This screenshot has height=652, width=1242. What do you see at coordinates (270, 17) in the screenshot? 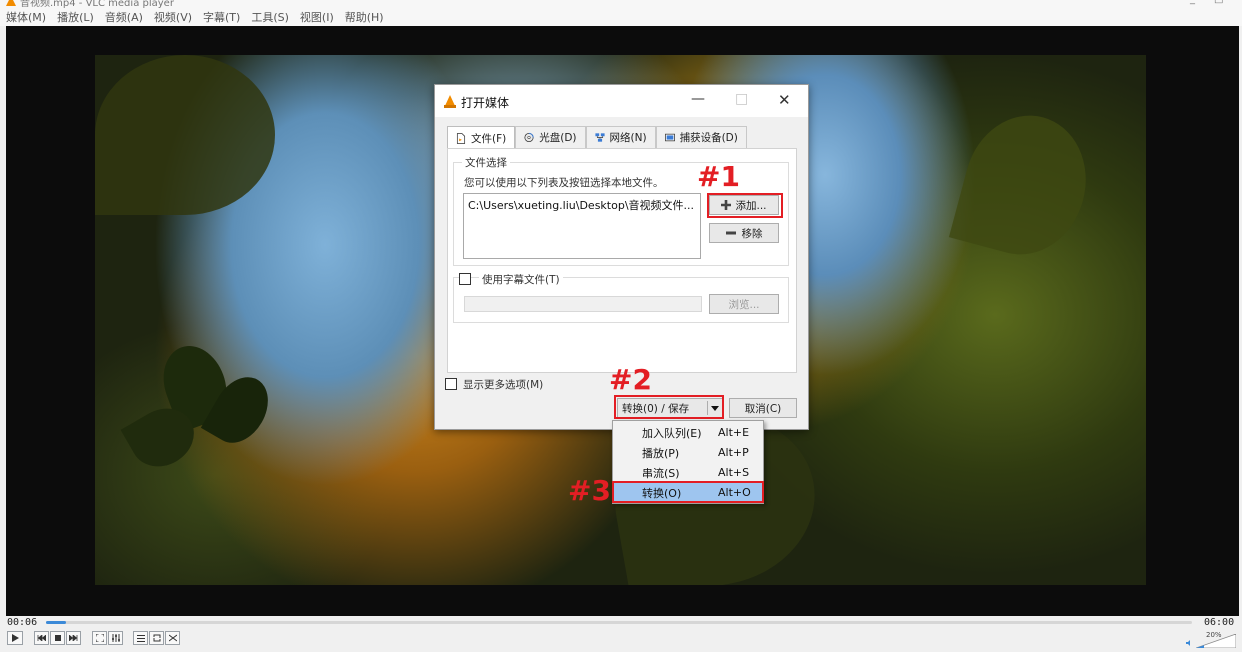
I see `menu-tools: 工具(S)` at bounding box center [270, 17].